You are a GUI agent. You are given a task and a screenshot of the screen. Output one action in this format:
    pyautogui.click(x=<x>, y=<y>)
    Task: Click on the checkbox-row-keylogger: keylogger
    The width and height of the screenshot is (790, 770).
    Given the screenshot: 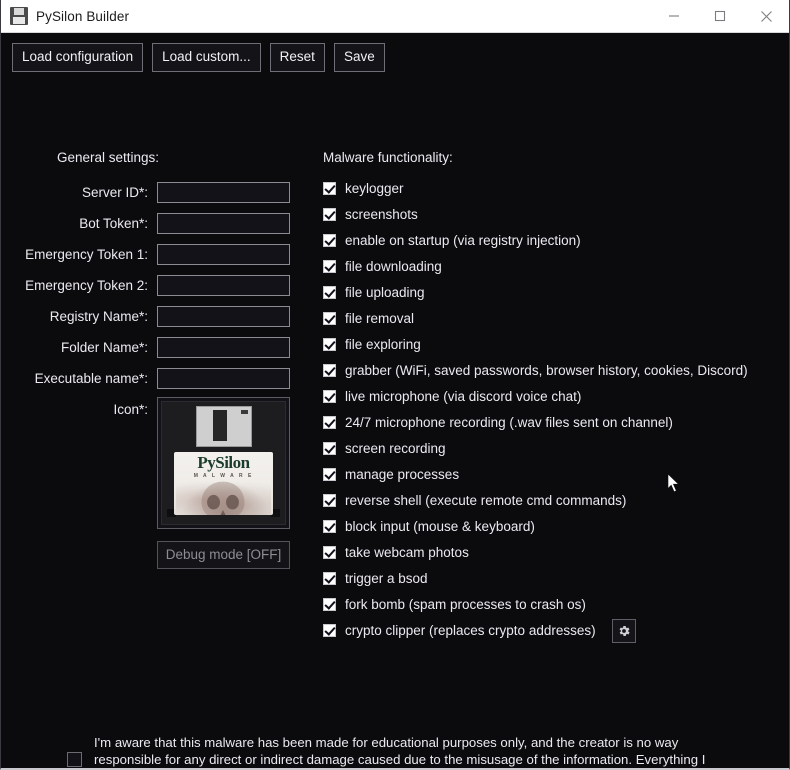 What is the action you would take?
    pyautogui.click(x=543, y=189)
    